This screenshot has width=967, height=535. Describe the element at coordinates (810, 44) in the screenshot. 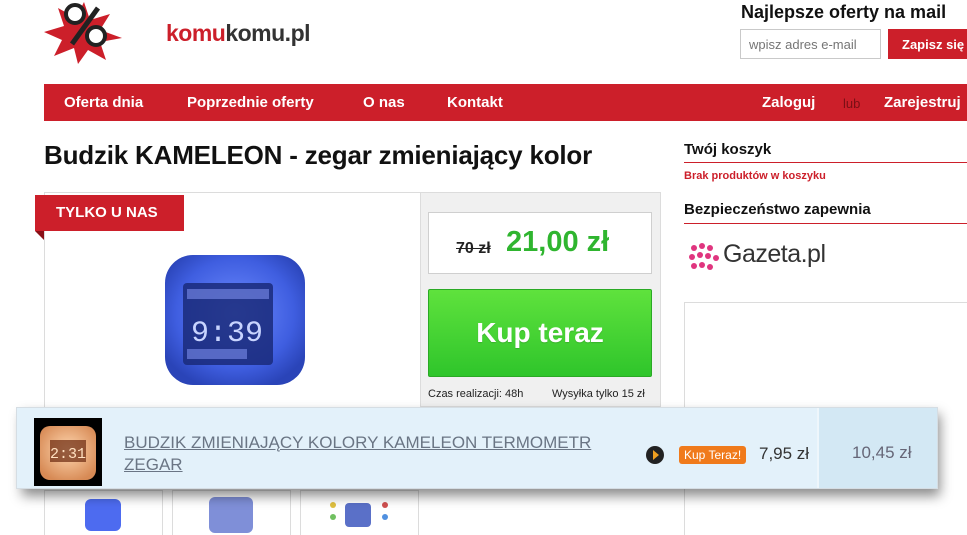

I see `email-field` at that location.